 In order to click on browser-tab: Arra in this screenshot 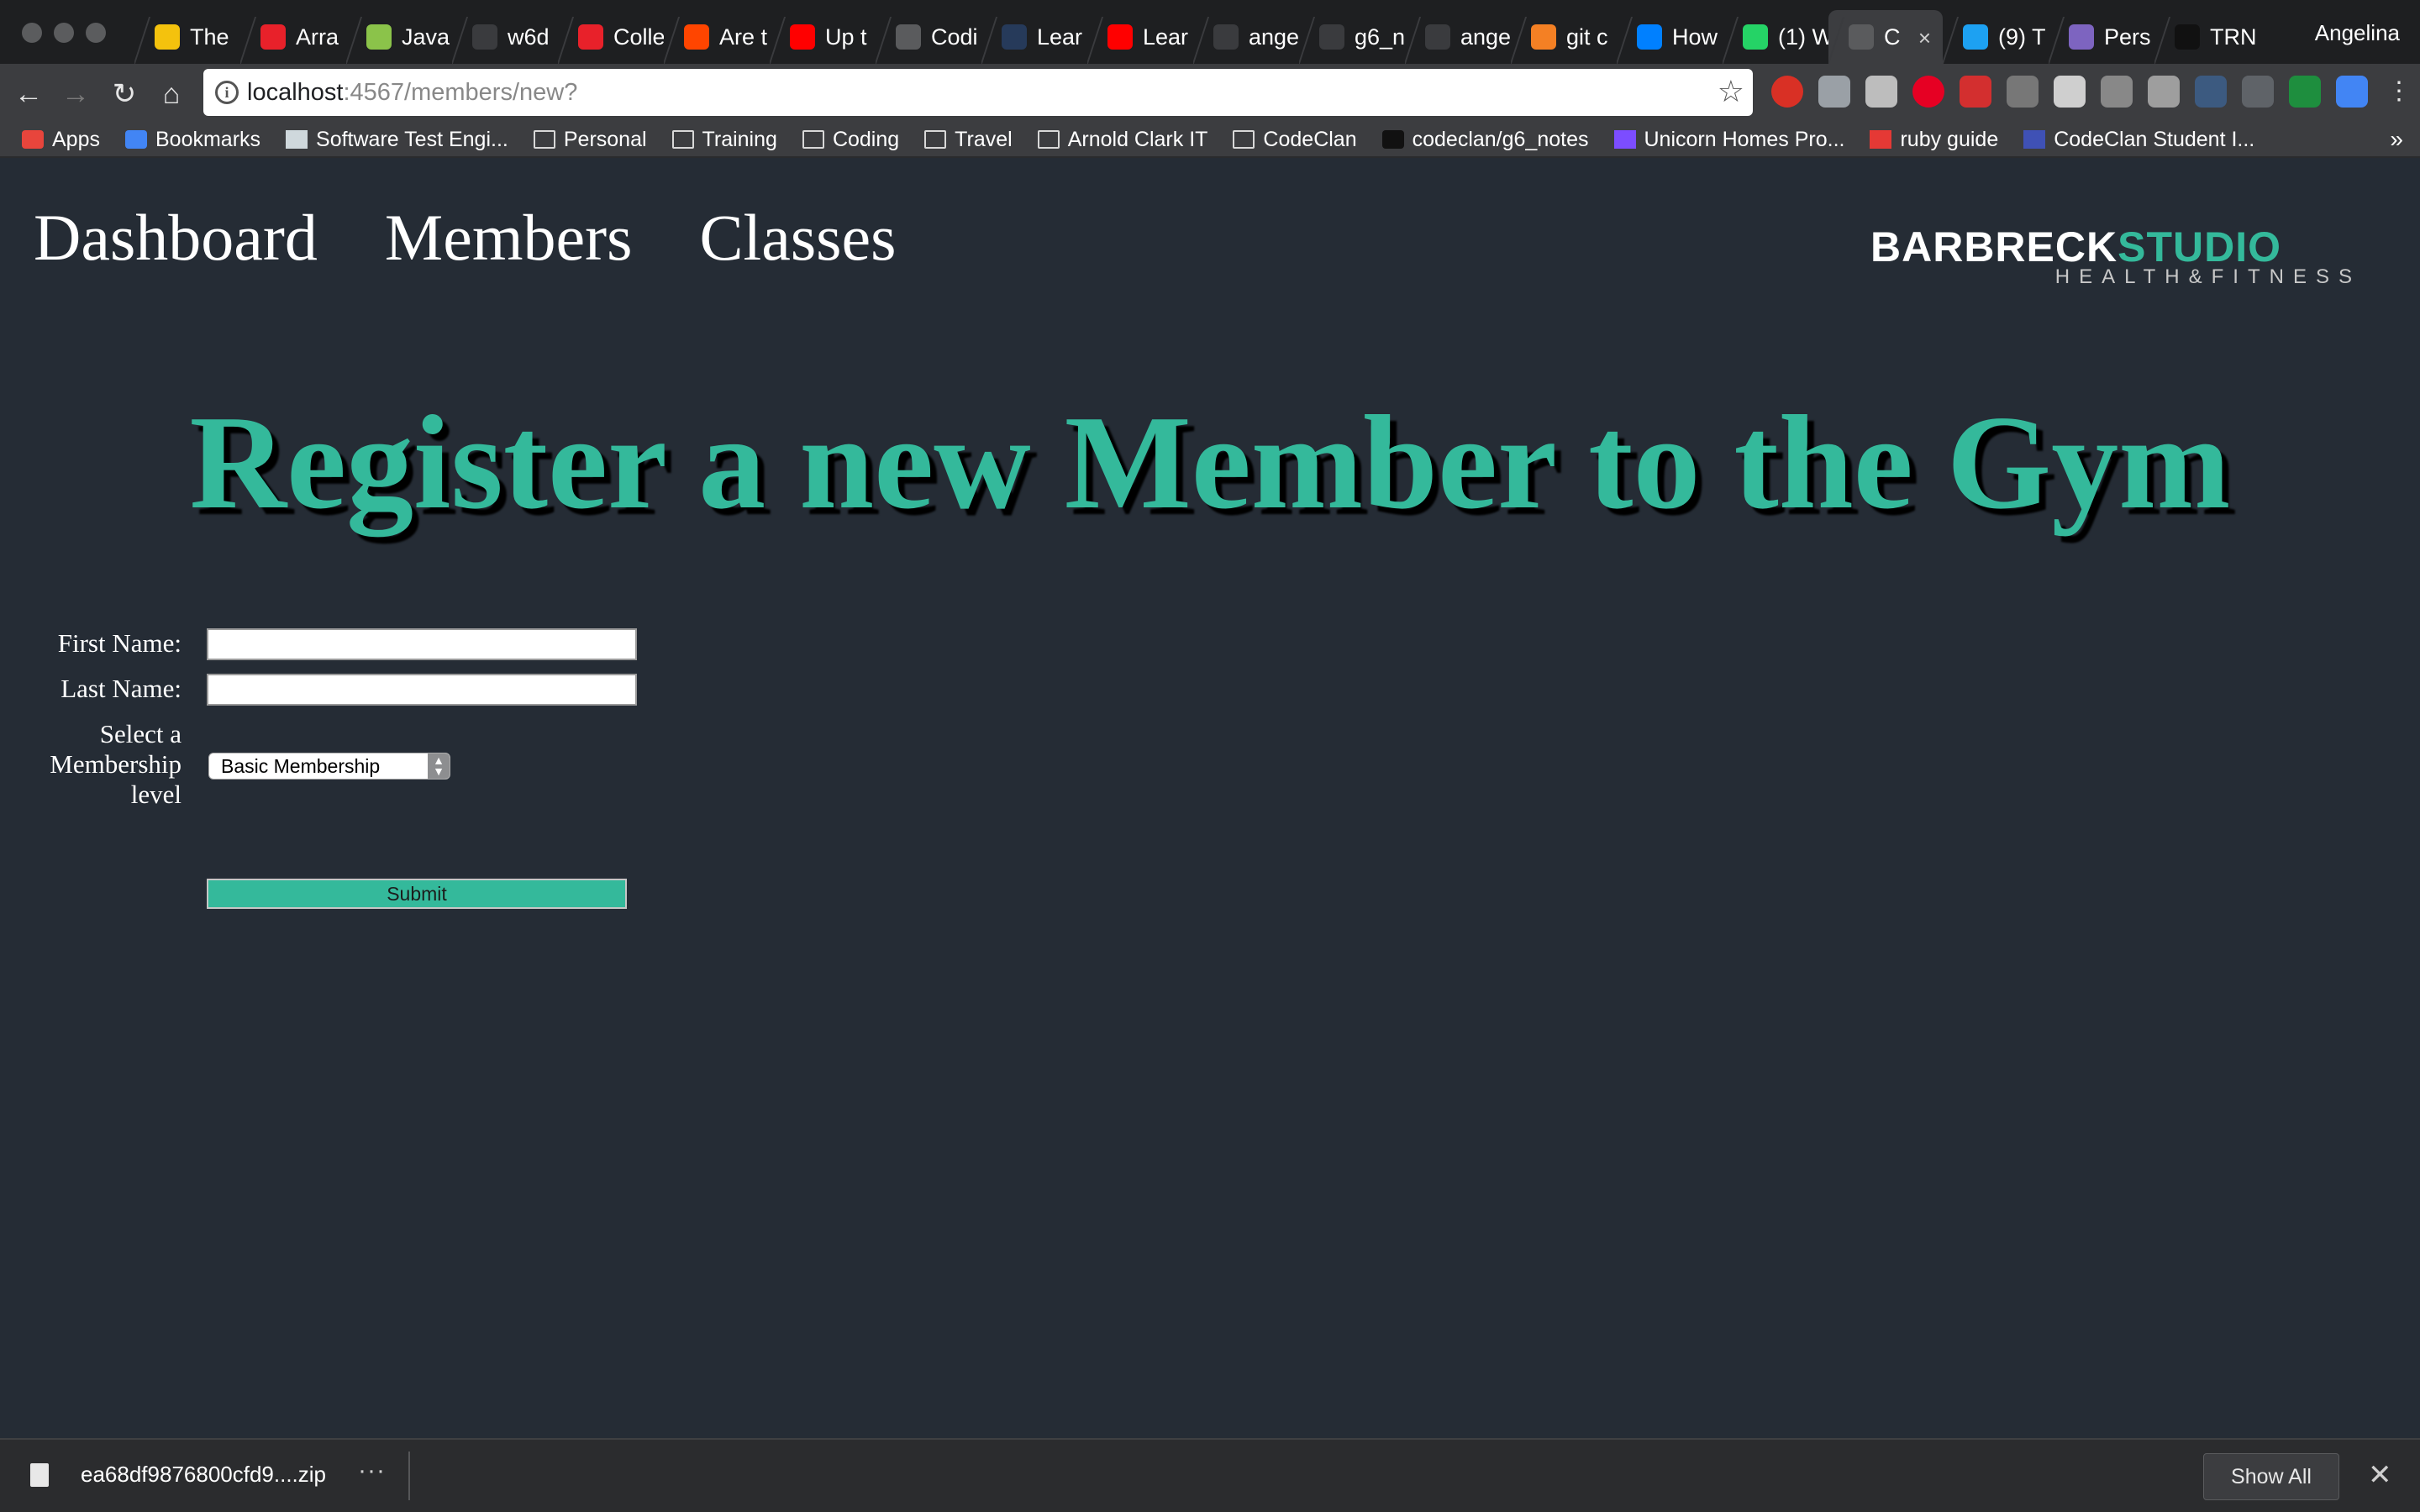, I will do `click(293, 37)`.